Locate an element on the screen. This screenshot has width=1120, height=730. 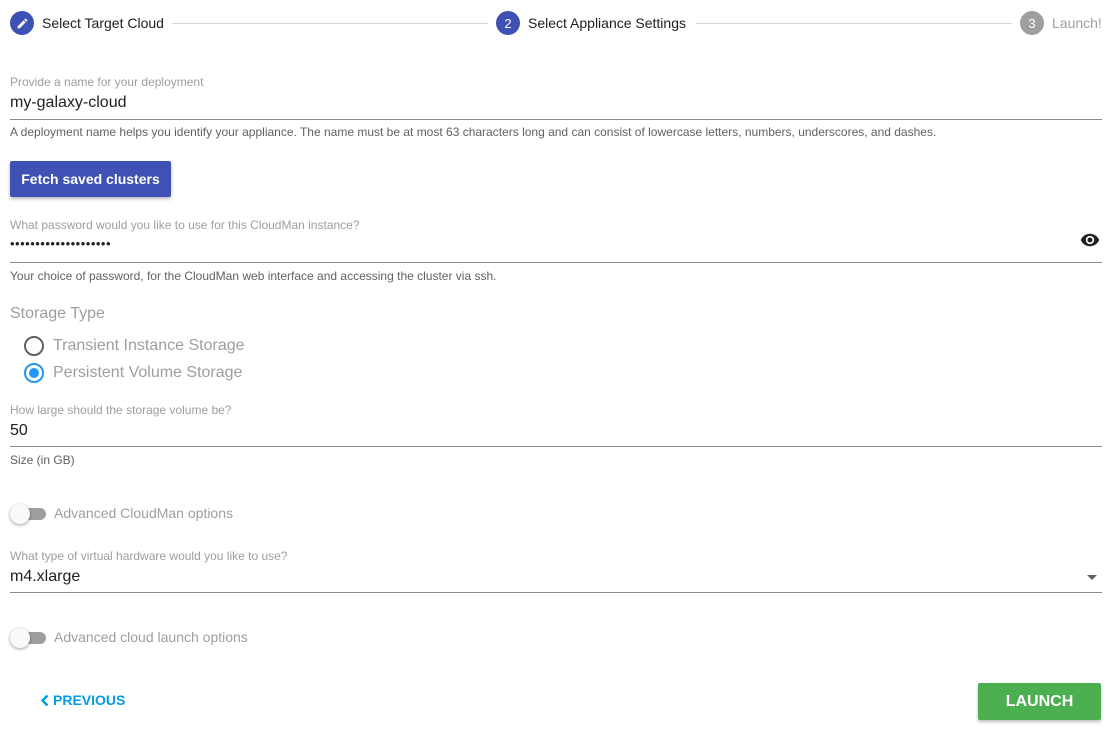
step-2-label: Select Appliance Settings is located at coordinates (607, 23).